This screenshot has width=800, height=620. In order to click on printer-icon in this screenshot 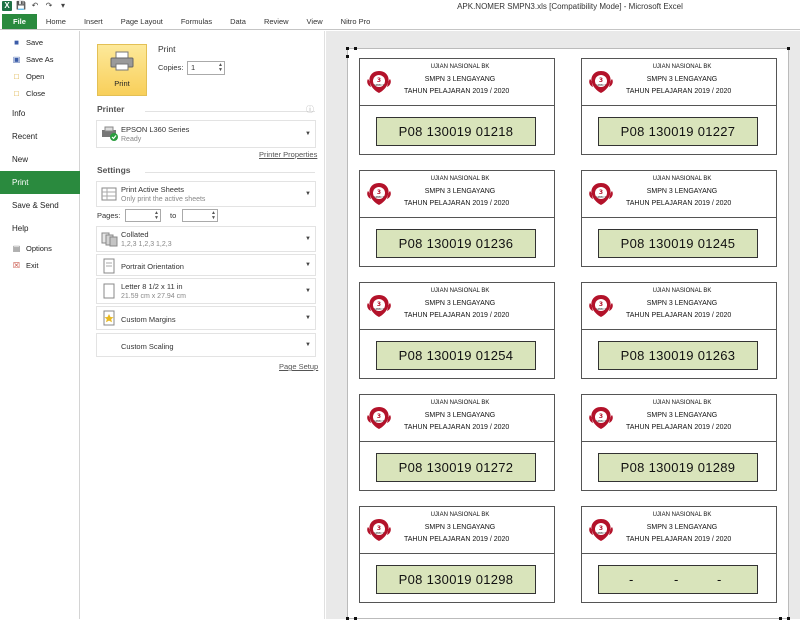, I will do `click(122, 61)`.